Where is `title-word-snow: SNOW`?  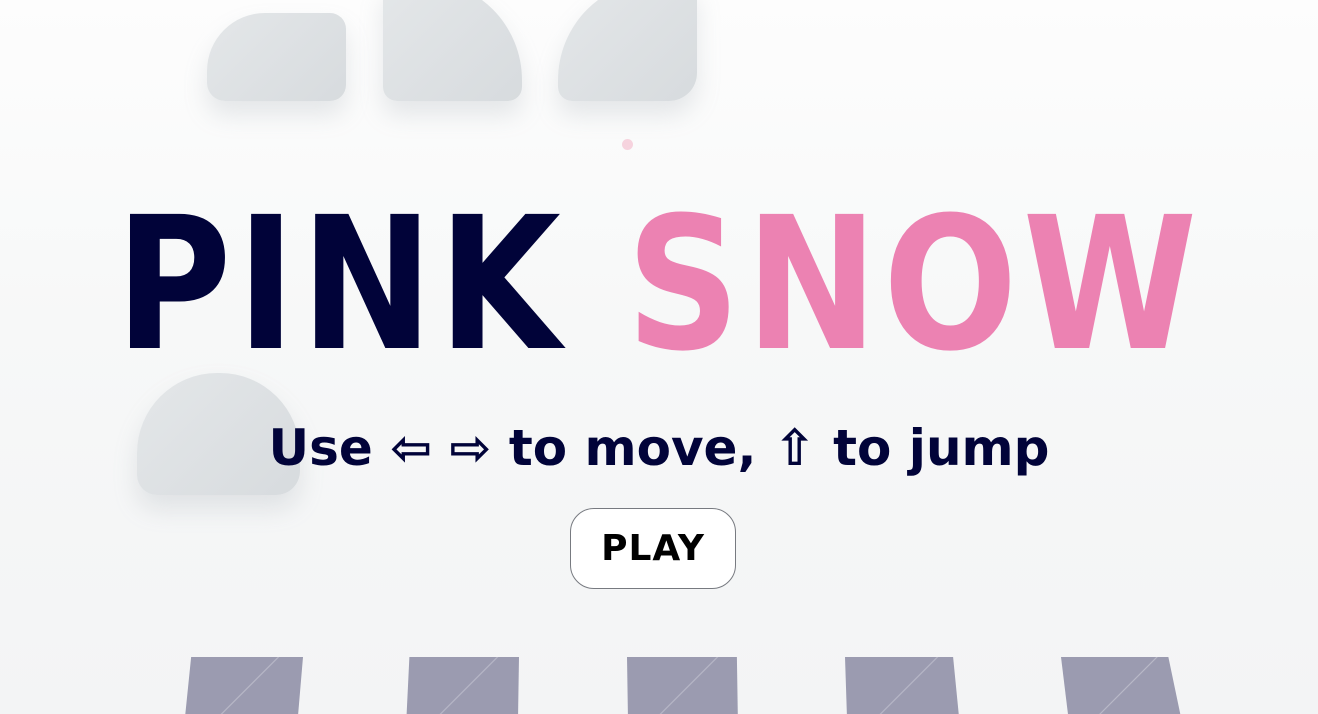
title-word-snow: SNOW is located at coordinates (914, 285).